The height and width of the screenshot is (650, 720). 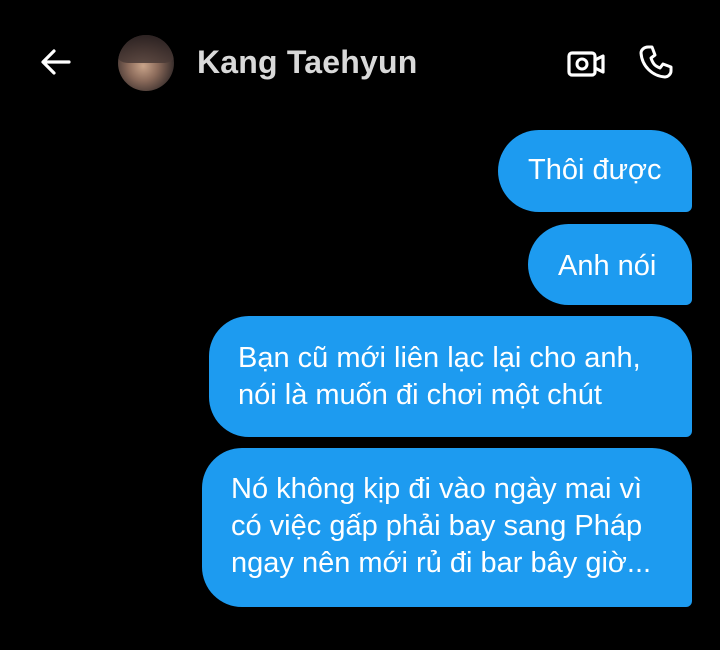 I want to click on message-text: Thôi được, so click(x=595, y=170).